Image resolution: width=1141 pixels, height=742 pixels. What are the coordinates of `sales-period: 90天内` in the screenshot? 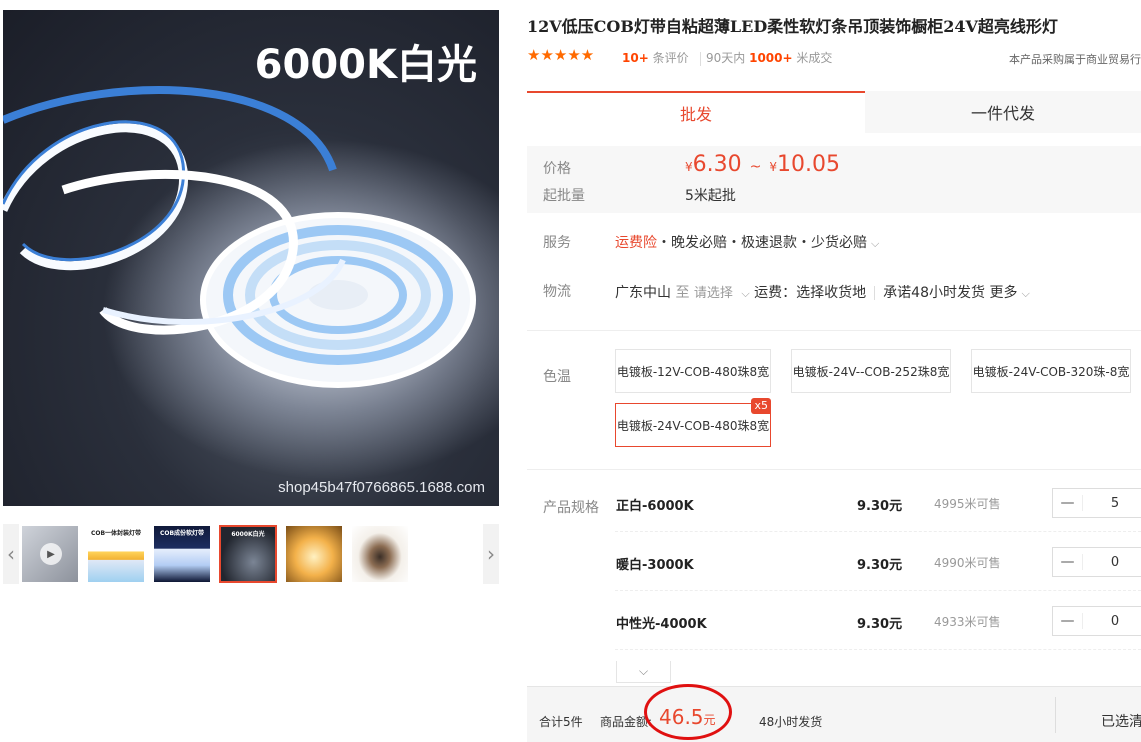 It's located at (726, 58).